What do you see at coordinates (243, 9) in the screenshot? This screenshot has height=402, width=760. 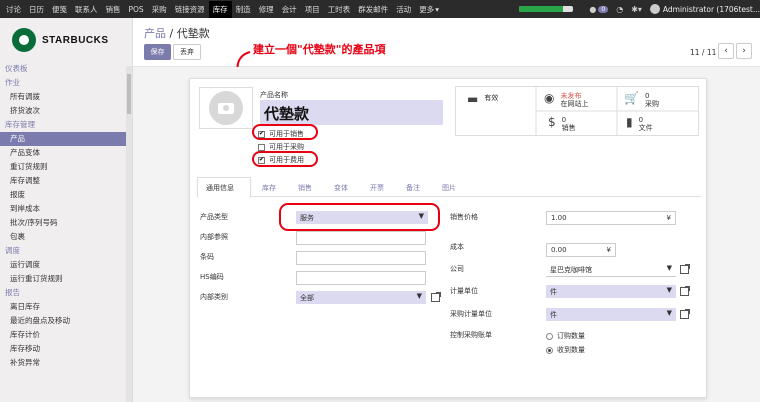 I see `top-menu-item: 制造` at bounding box center [243, 9].